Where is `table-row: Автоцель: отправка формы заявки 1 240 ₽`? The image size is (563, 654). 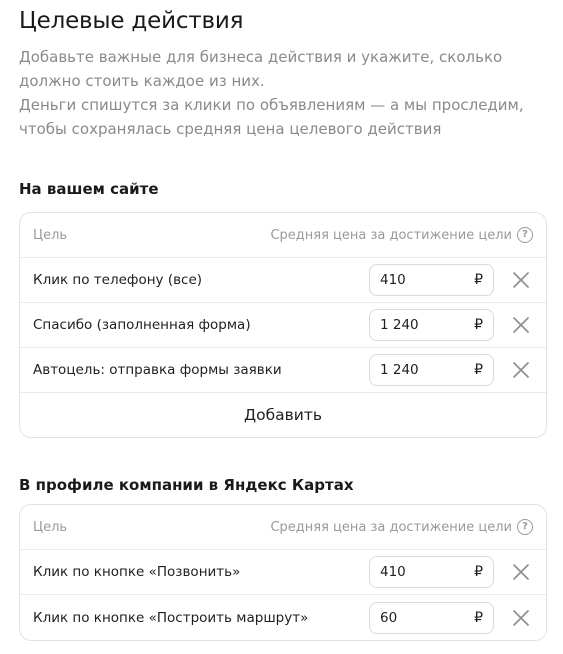 table-row: Автоцель: отправка формы заявки 1 240 ₽ is located at coordinates (283, 370).